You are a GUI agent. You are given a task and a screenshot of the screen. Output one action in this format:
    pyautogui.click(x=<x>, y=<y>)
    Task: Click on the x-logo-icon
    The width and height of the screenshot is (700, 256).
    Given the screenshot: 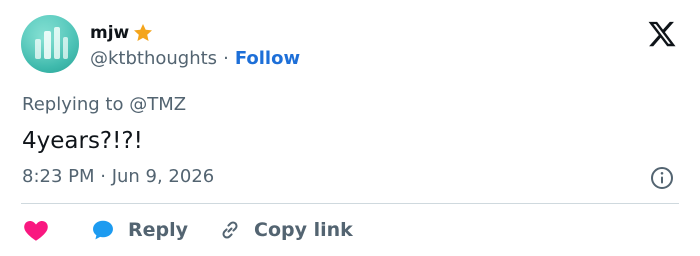 What is the action you would take?
    pyautogui.click(x=662, y=34)
    